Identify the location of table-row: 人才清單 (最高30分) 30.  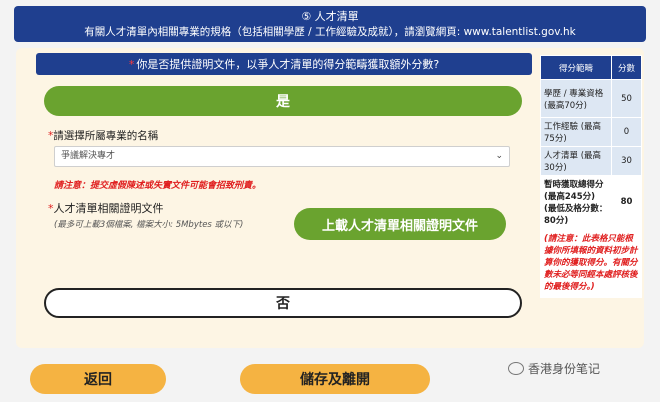
(591, 161).